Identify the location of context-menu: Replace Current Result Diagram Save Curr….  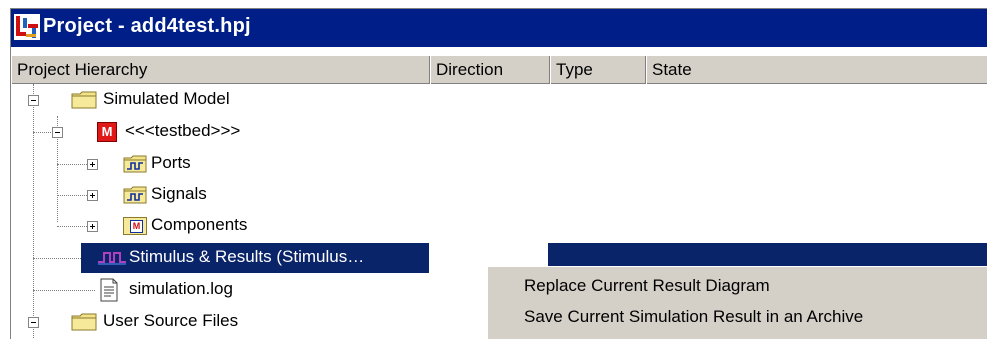
(737, 302).